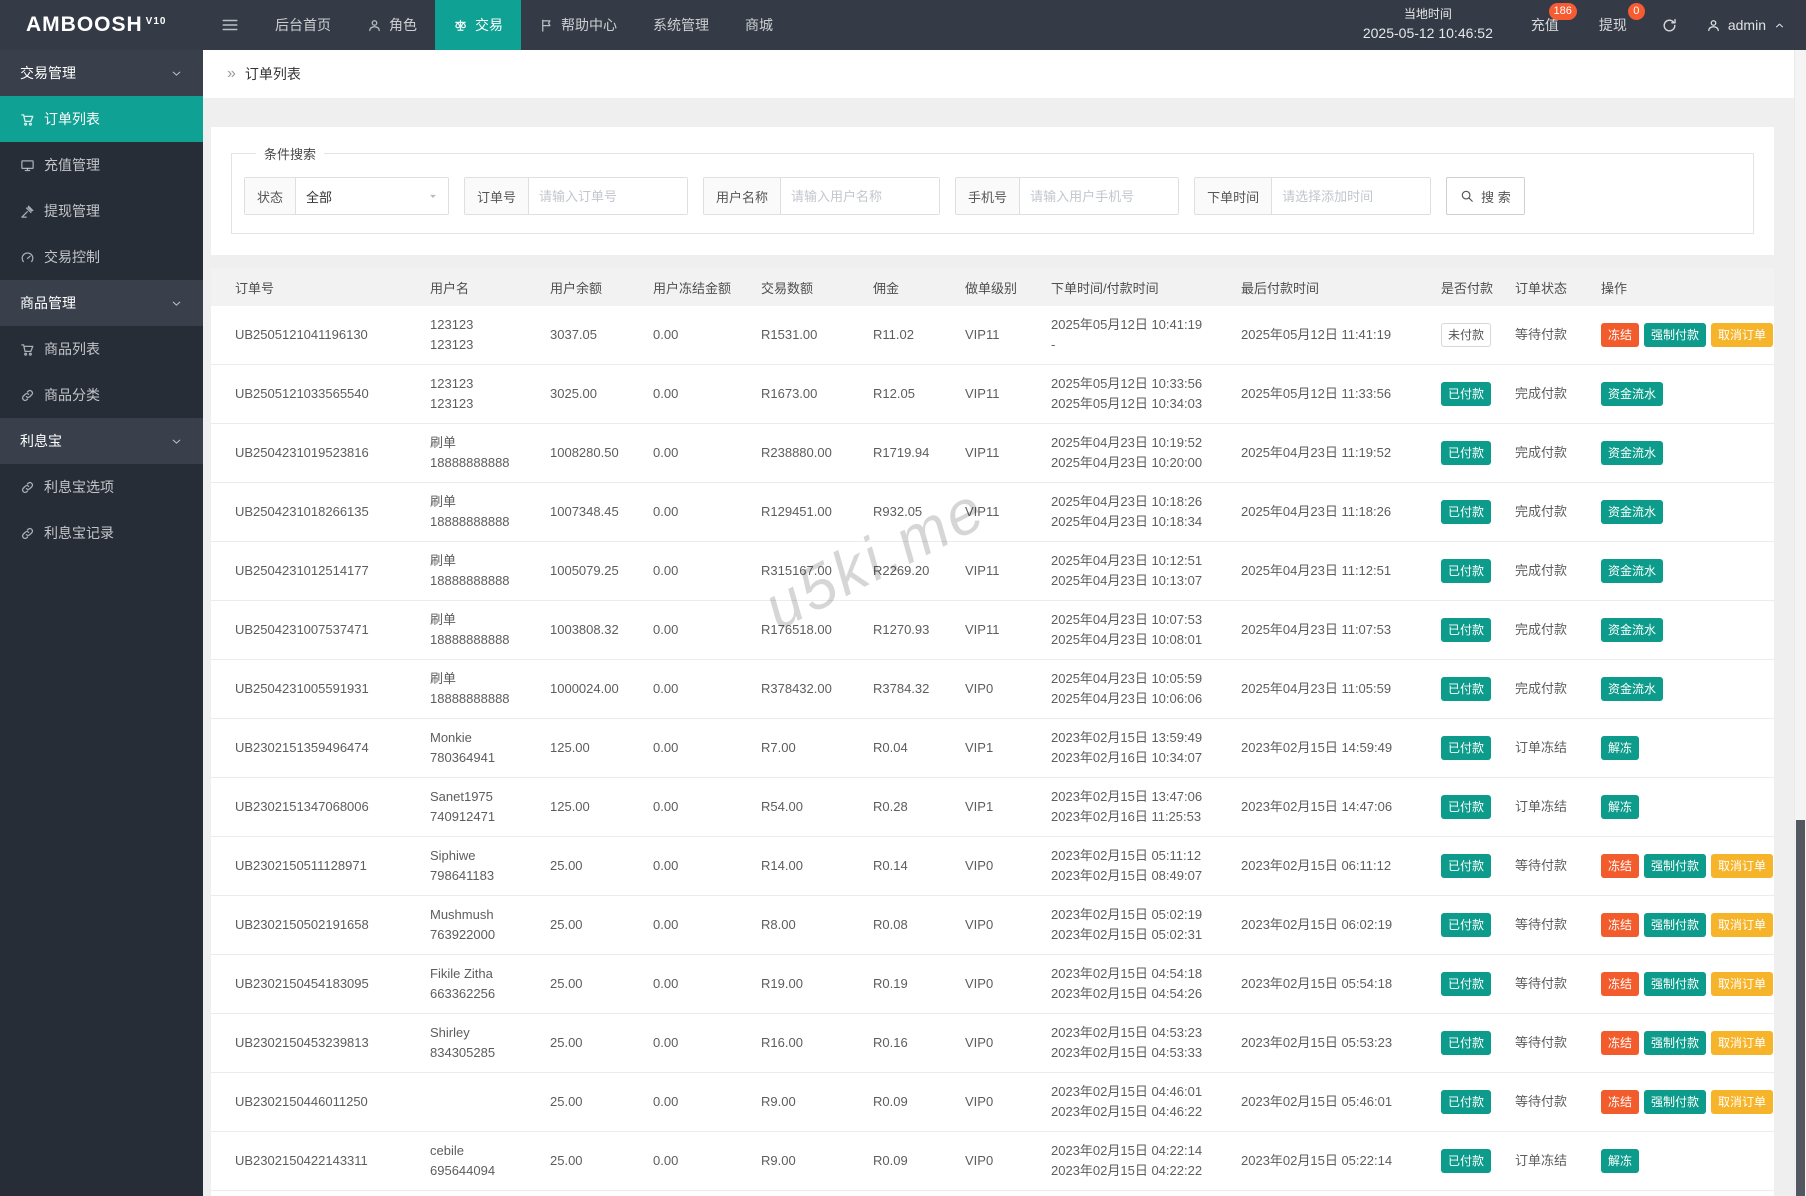 This screenshot has height=1196, width=1806. I want to click on field-label: 状态, so click(271, 196).